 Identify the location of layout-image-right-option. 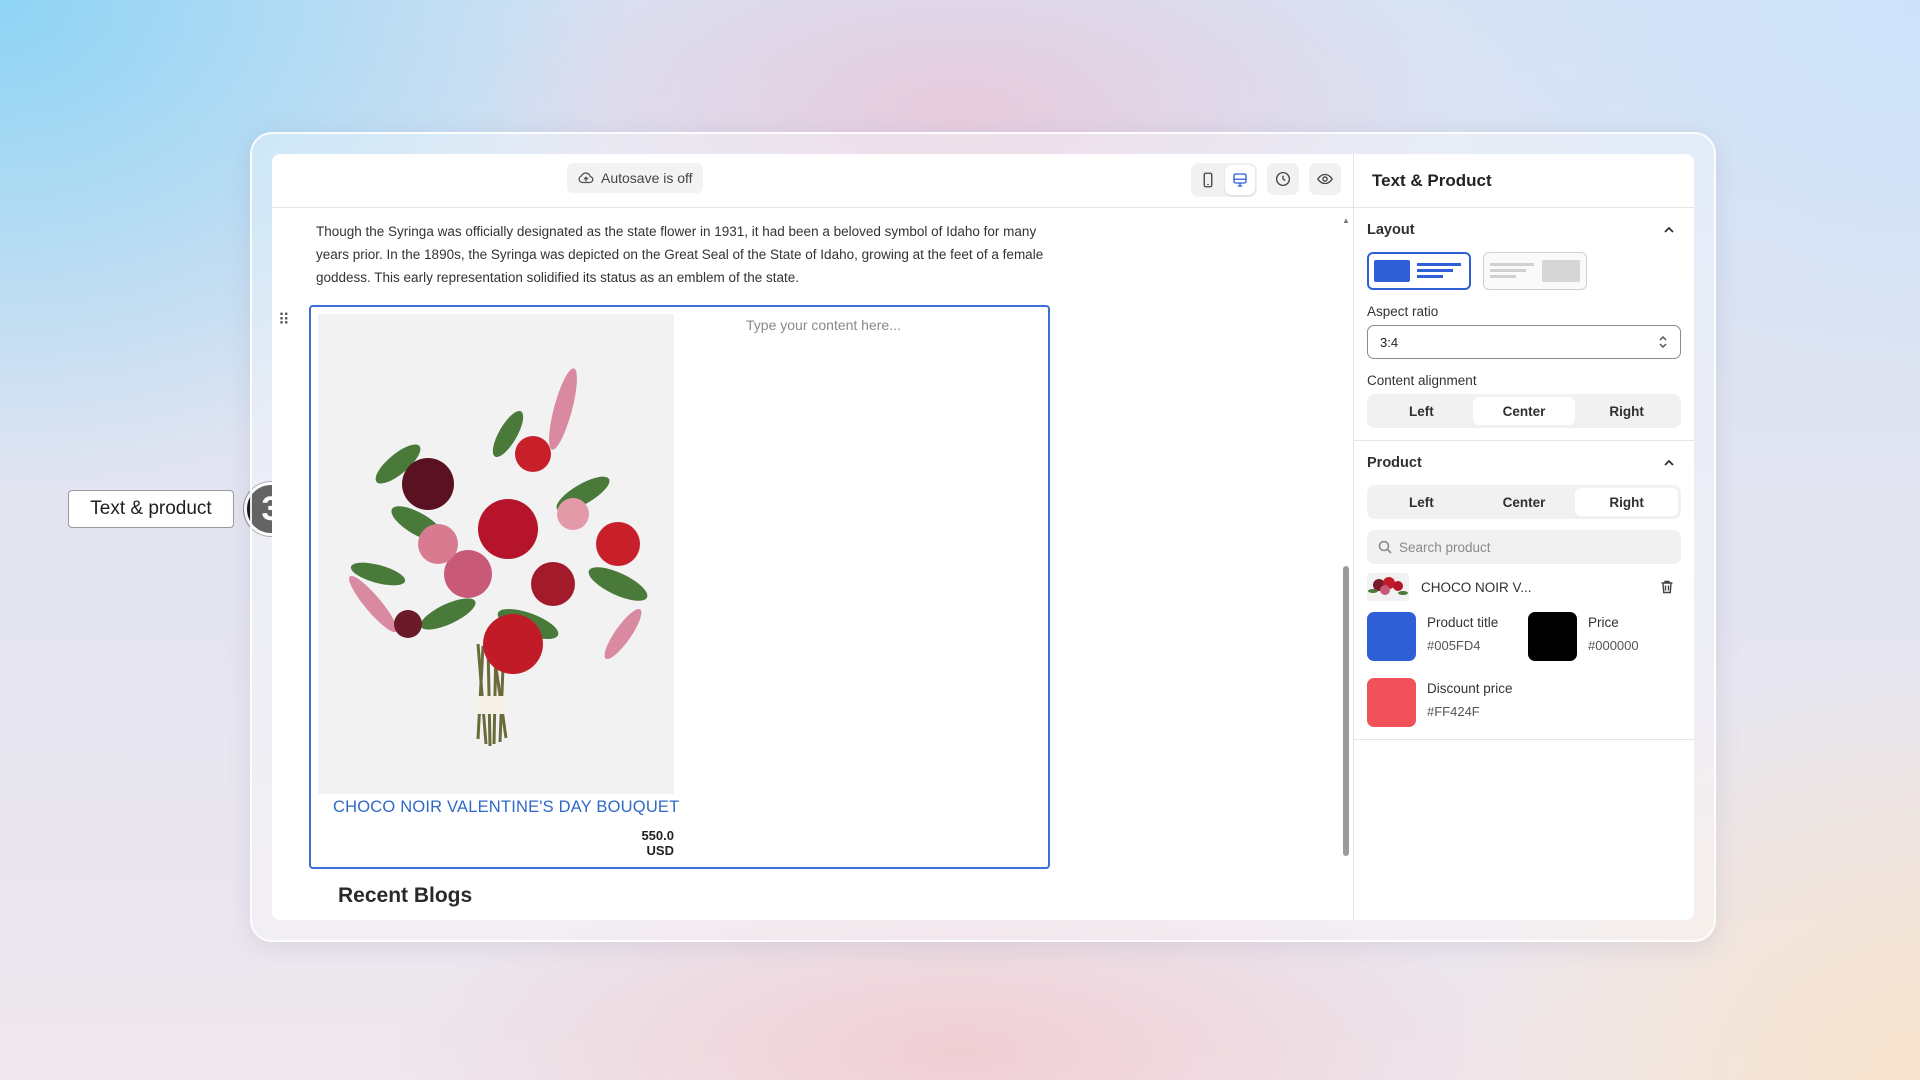
(1535, 271).